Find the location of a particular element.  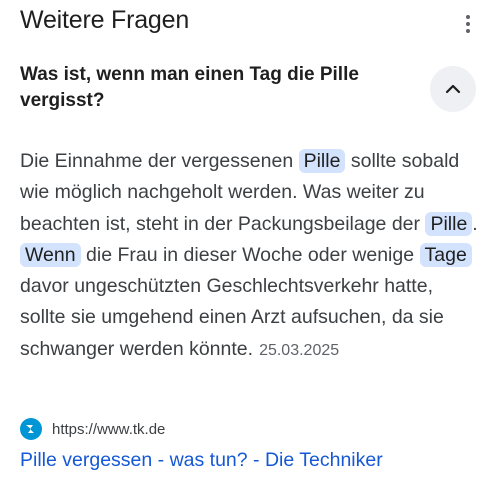

section-title: Weitere Fragen is located at coordinates (105, 20).